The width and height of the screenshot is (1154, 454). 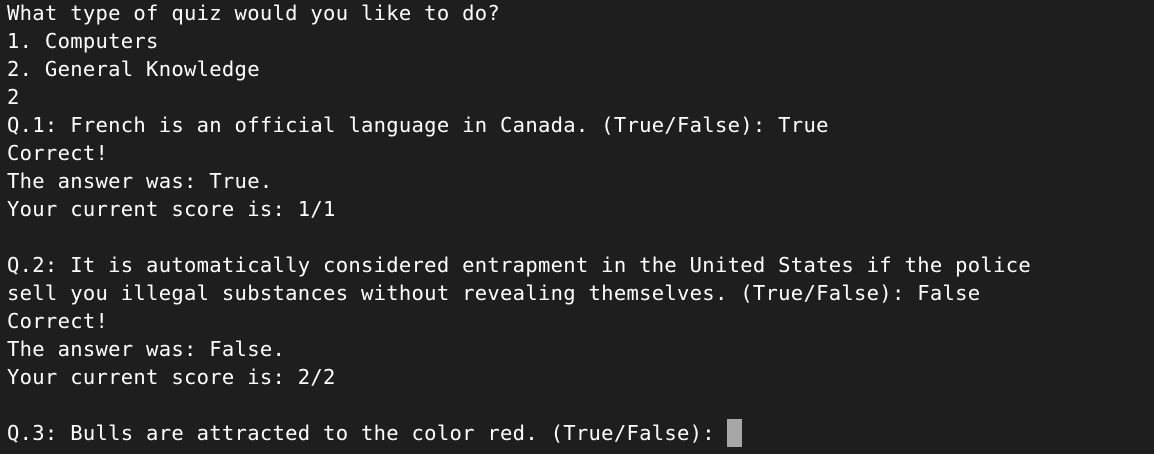 What do you see at coordinates (171, 209) in the screenshot?
I see `question-1-score: Your current score is: 1/1` at bounding box center [171, 209].